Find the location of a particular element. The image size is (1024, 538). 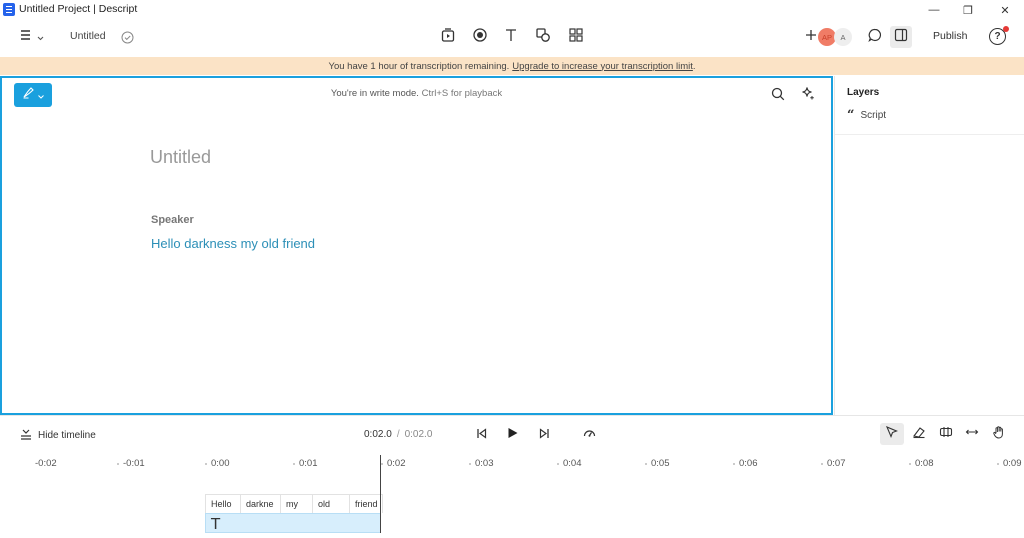

sidebar-panel-icon is located at coordinates (901, 37).